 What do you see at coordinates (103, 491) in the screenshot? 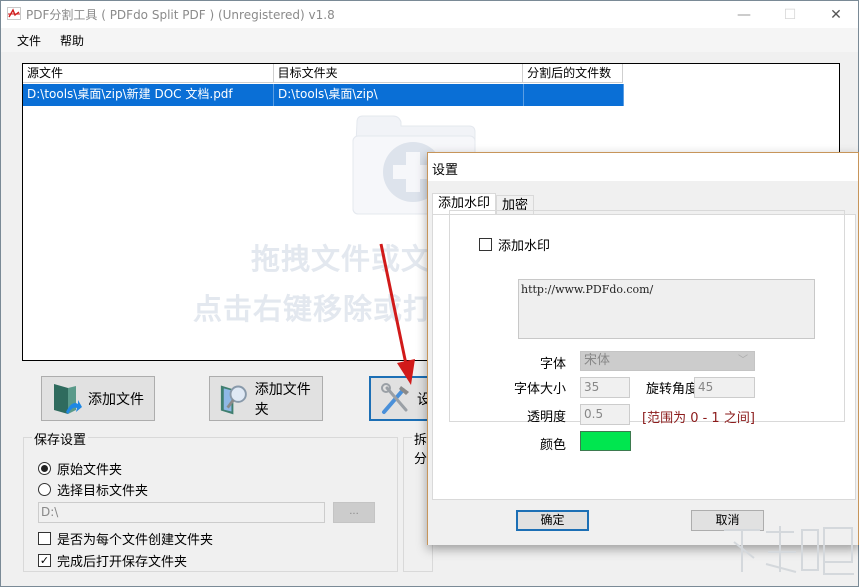
I see `radio-label: 选择目标文件夹` at bounding box center [103, 491].